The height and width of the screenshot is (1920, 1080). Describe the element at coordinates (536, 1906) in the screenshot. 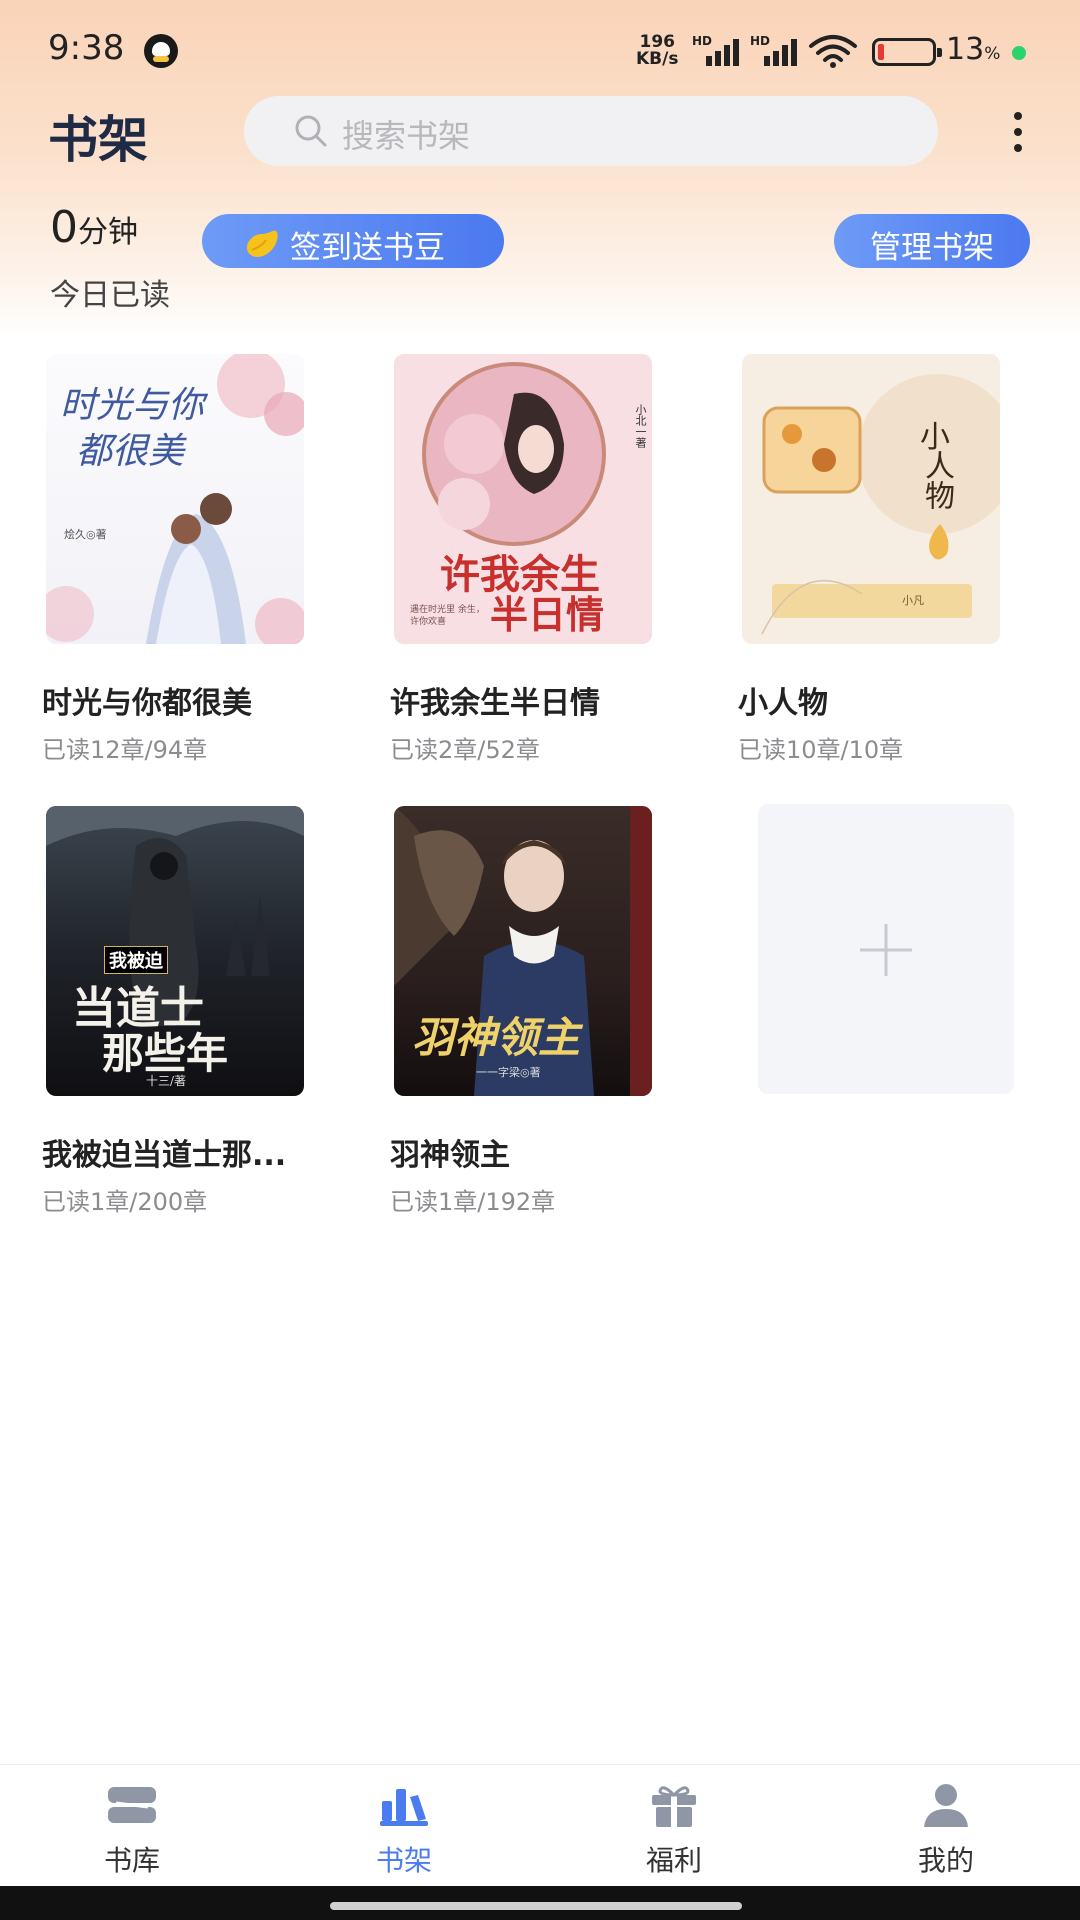

I see `home-indicator` at that location.